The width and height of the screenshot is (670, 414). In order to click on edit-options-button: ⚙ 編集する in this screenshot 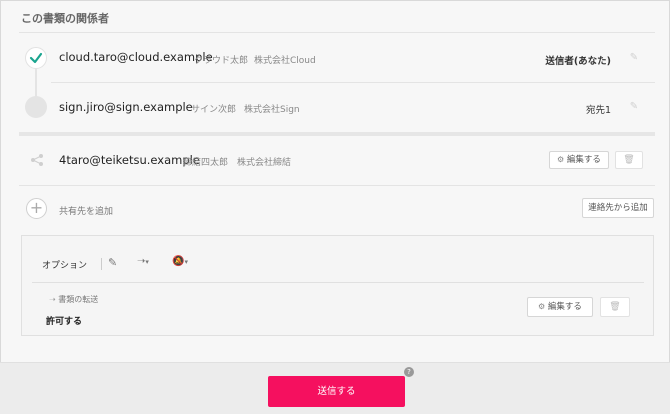, I will do `click(560, 307)`.